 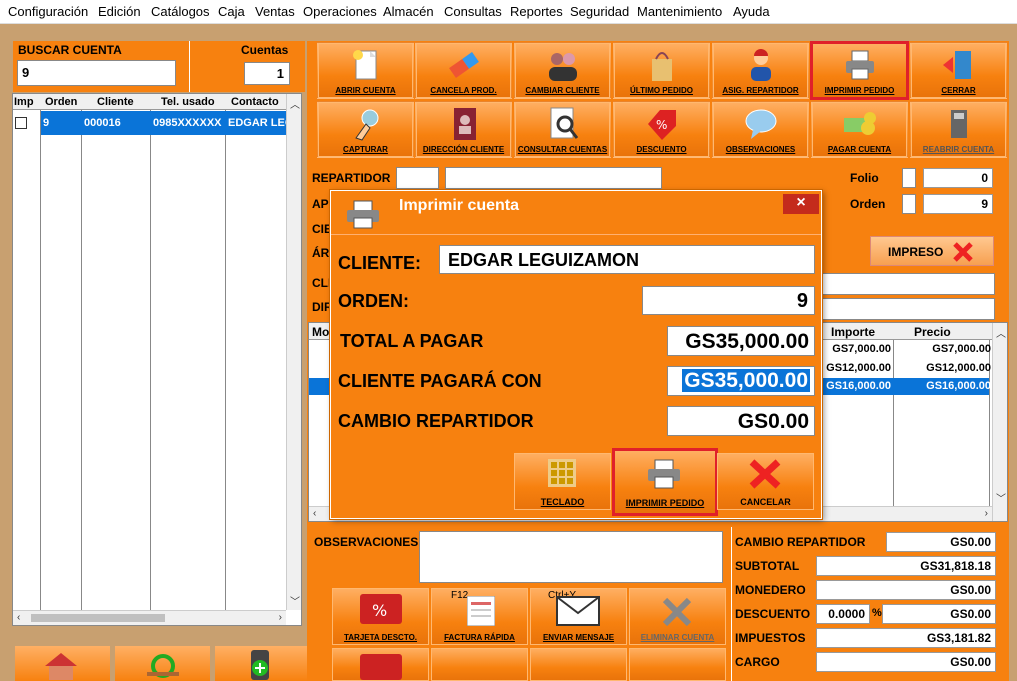 What do you see at coordinates (853, 332) in the screenshot?
I see `col-importe: Importe` at bounding box center [853, 332].